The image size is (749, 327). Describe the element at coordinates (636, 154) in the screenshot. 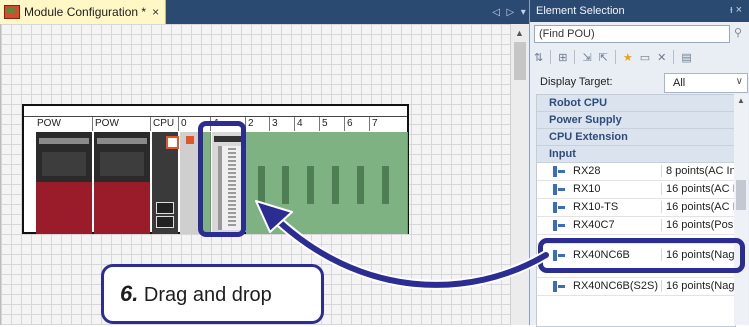

I see `category-input: Input` at that location.